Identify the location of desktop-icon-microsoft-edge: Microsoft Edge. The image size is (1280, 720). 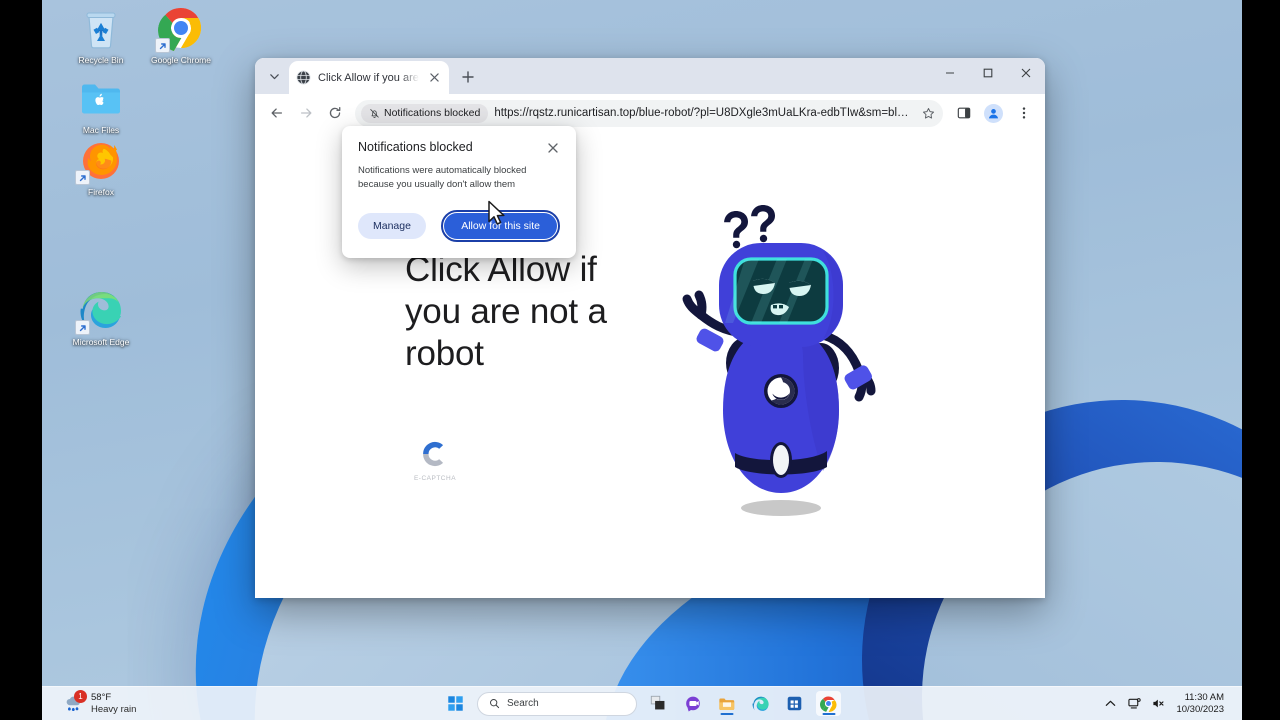
(101, 317).